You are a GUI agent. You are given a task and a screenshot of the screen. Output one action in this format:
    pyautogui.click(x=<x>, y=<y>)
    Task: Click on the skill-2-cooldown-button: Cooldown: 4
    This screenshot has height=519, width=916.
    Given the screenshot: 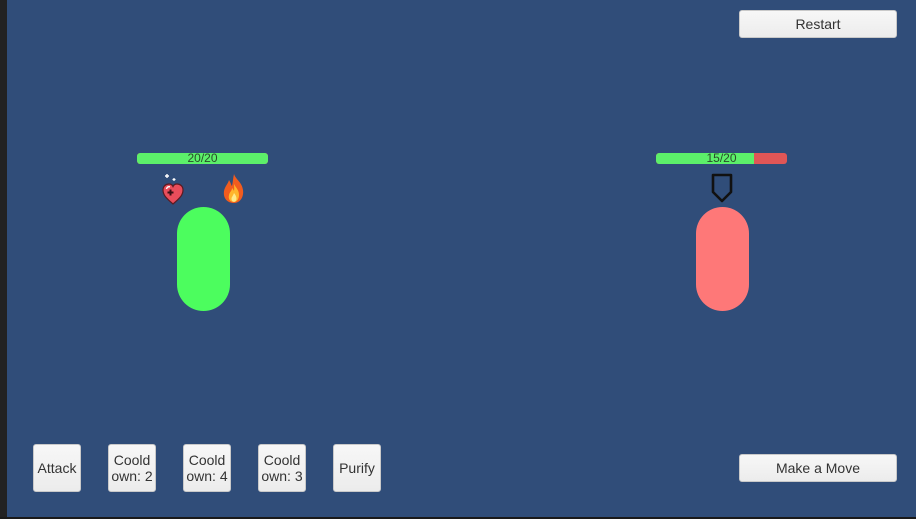 What is the action you would take?
    pyautogui.click(x=207, y=468)
    